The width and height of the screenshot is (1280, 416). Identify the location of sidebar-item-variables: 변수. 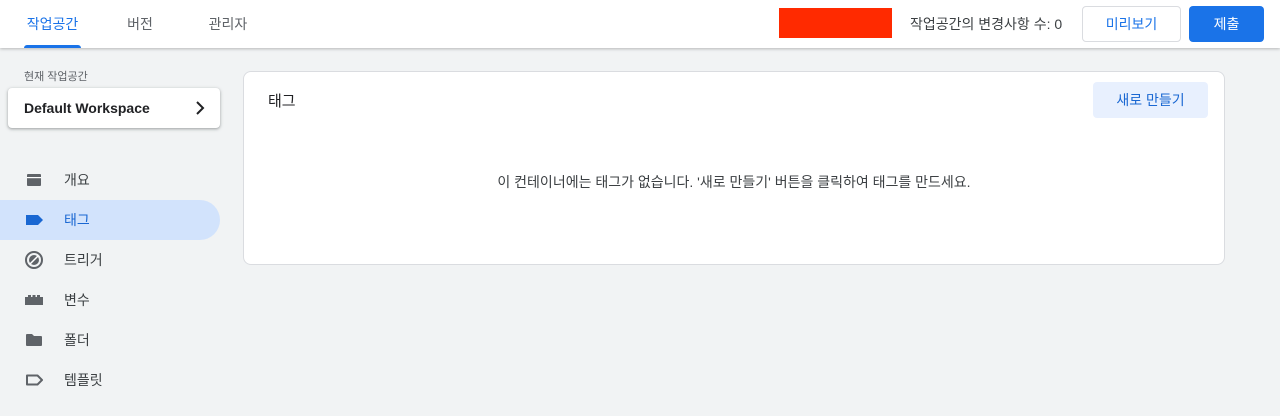
(110, 300).